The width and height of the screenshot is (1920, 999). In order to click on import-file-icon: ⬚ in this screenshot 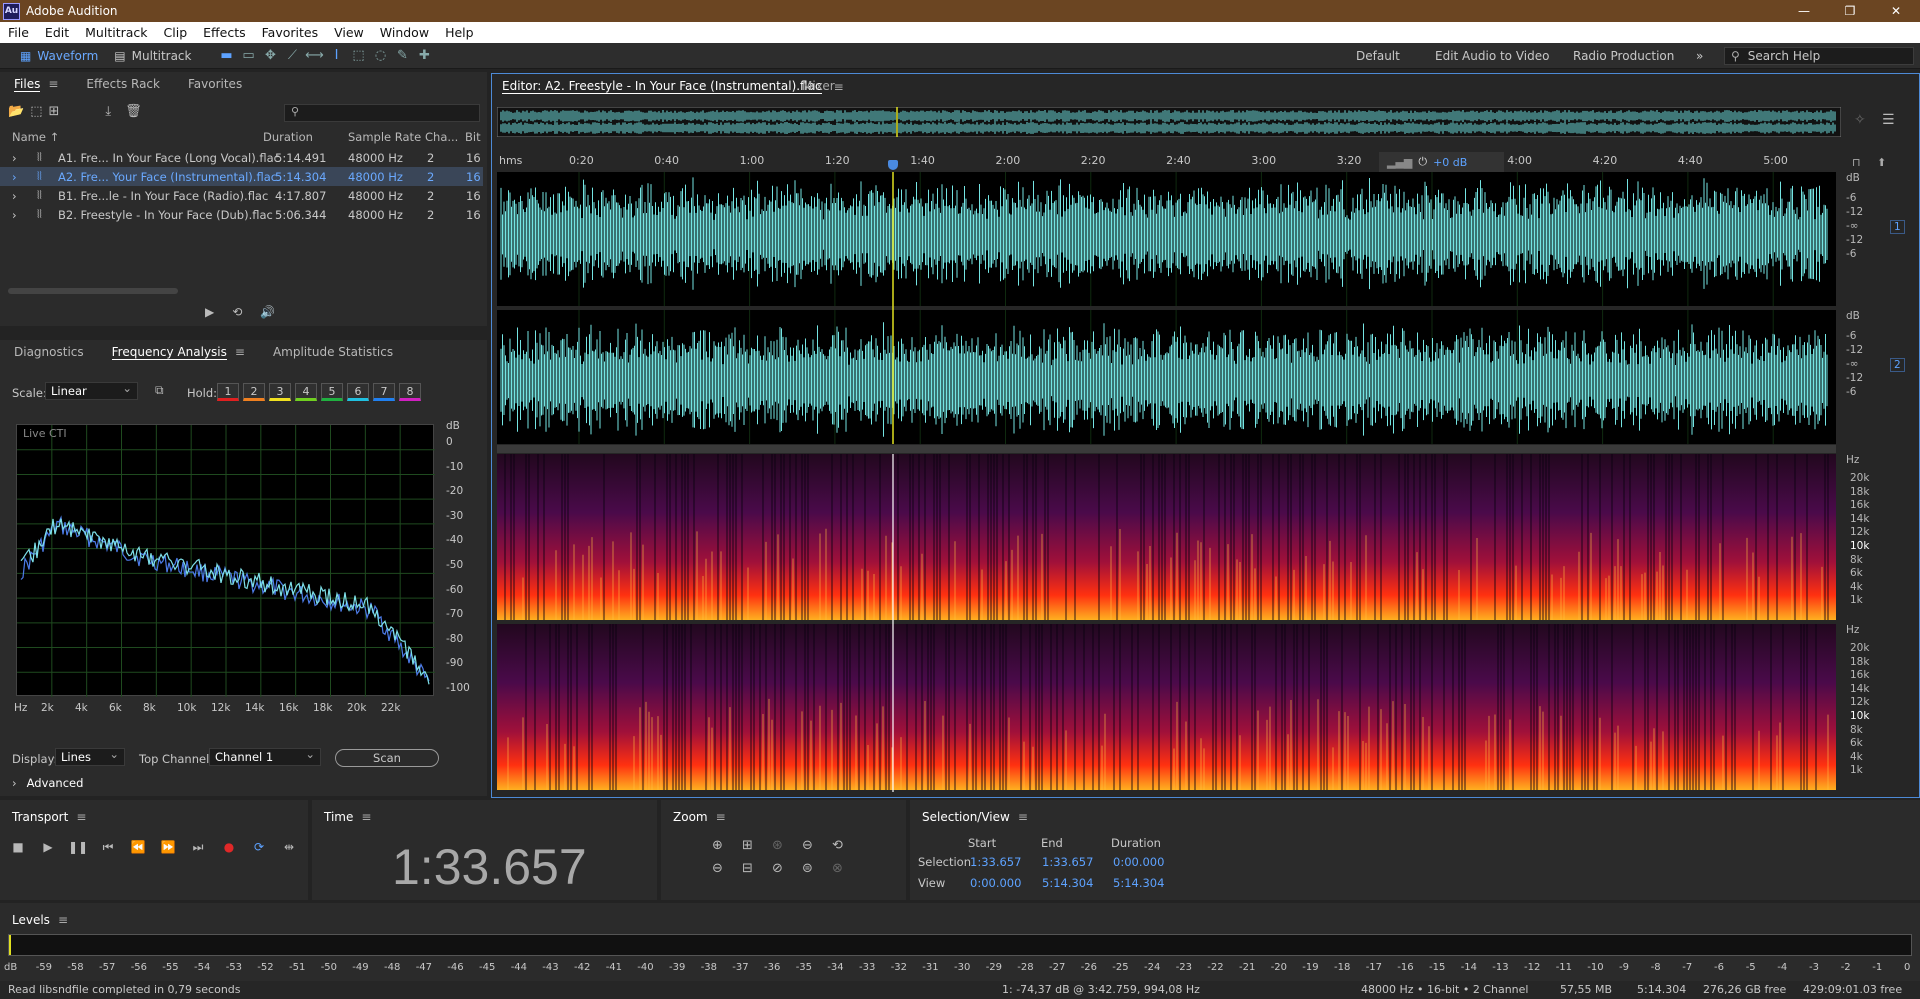, I will do `click(36, 111)`.